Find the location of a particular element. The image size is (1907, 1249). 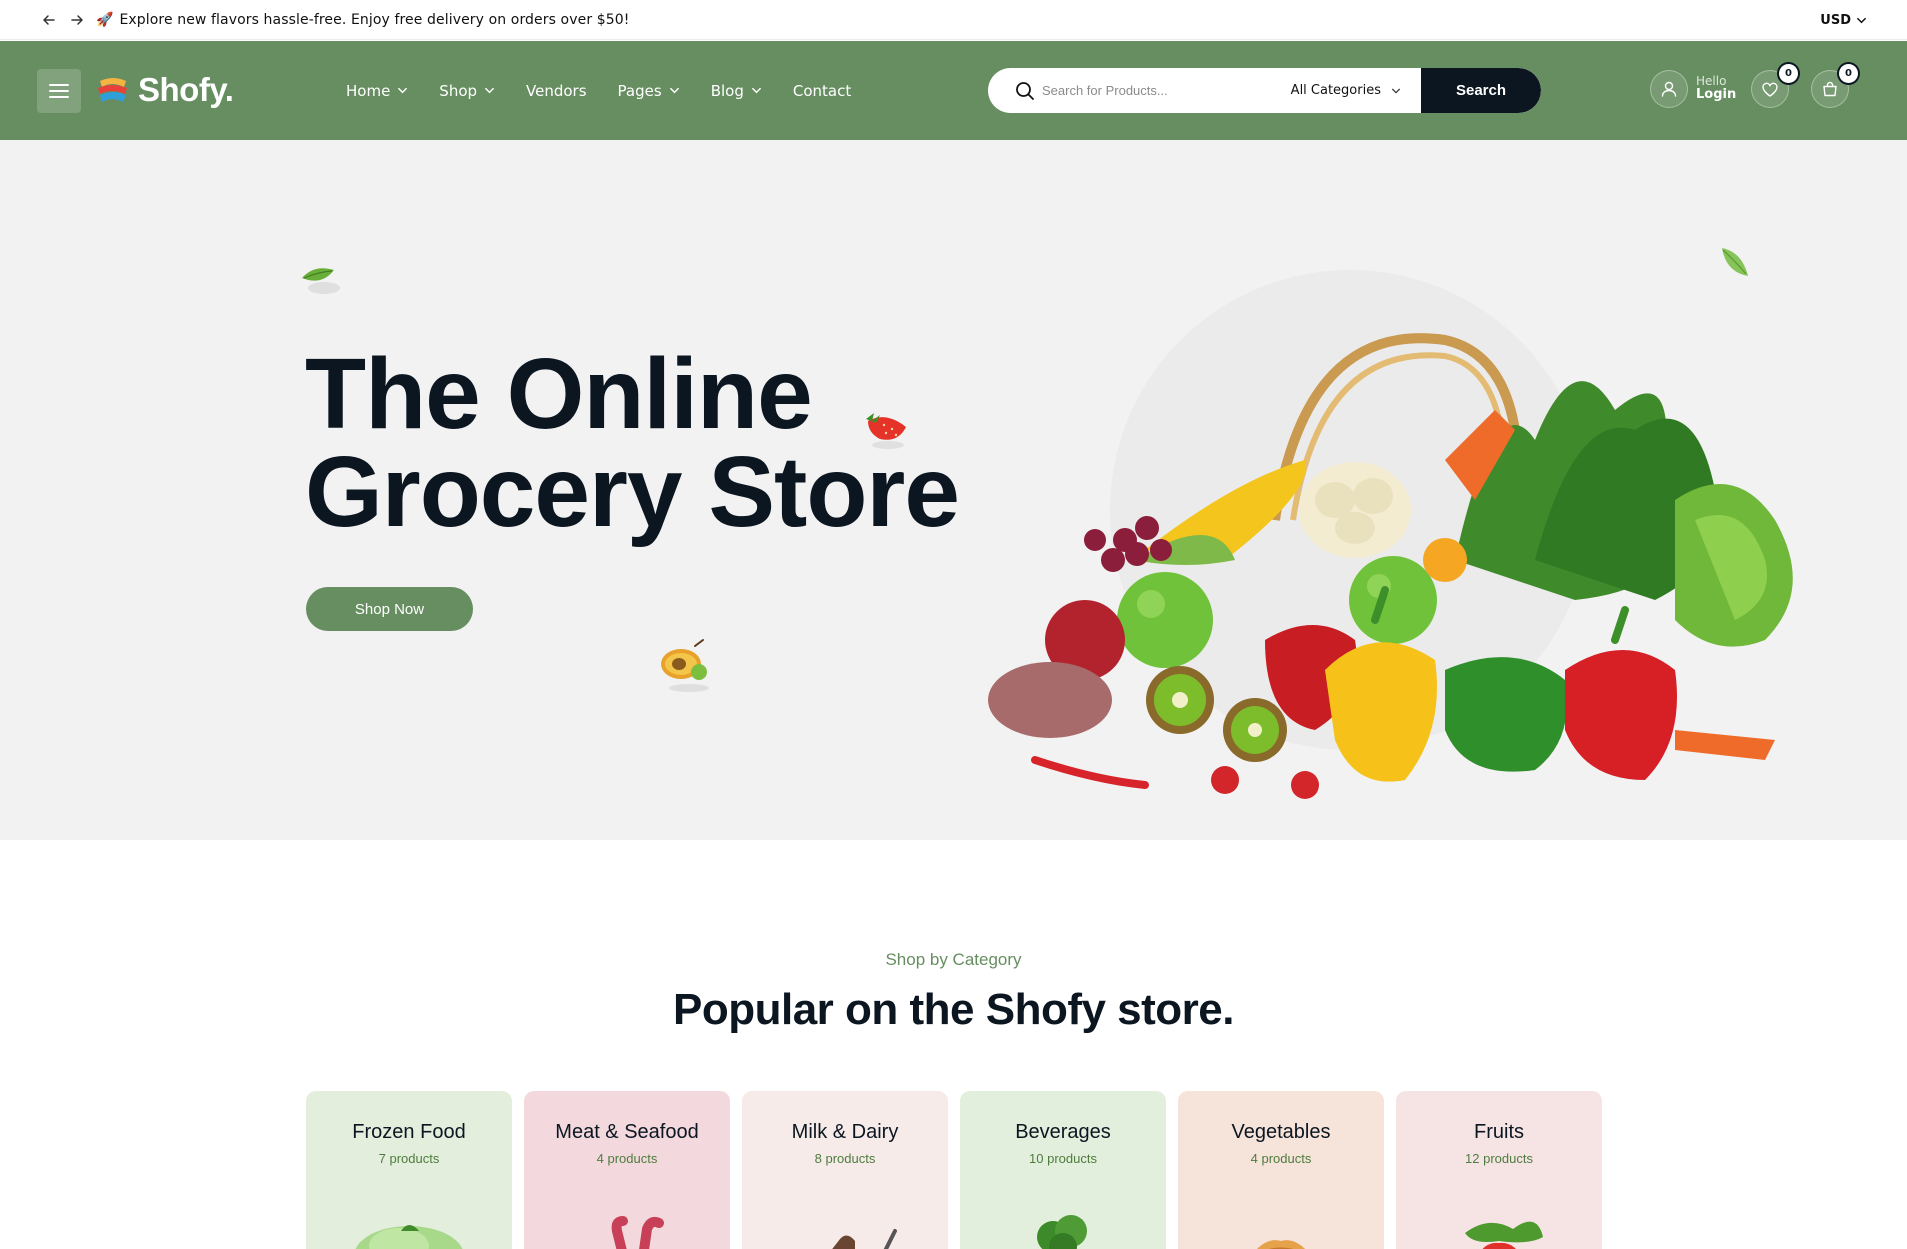

nav-label: Contact is located at coordinates (822, 90).